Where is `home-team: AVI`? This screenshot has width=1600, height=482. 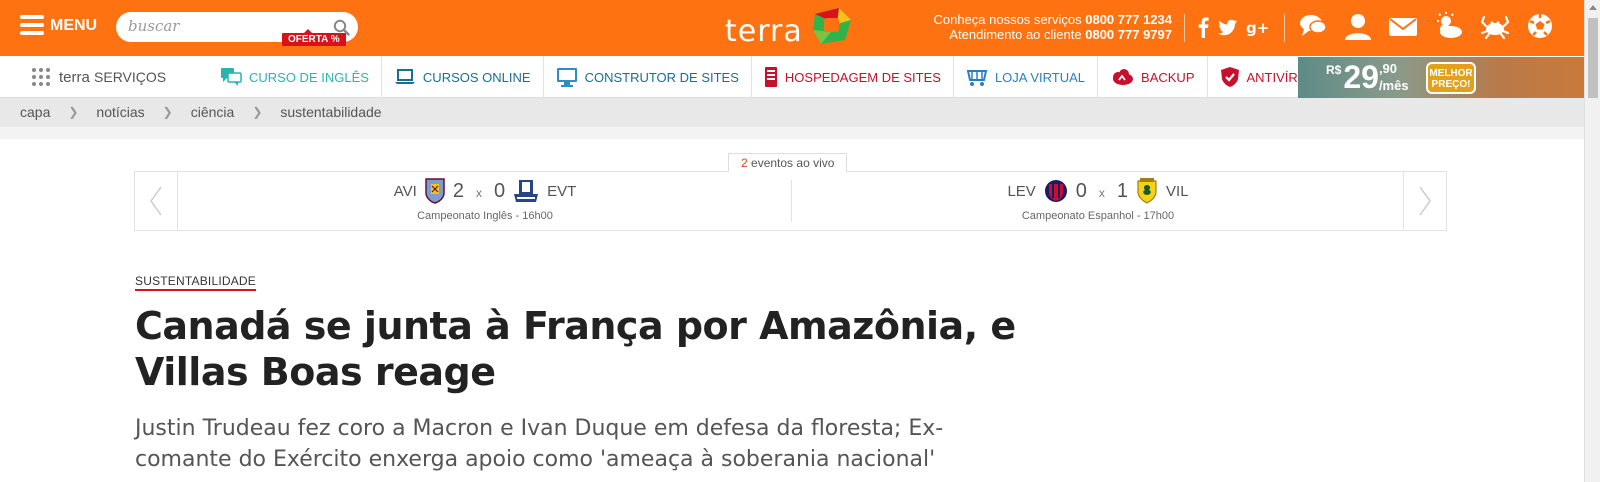
home-team: AVI is located at coordinates (405, 191).